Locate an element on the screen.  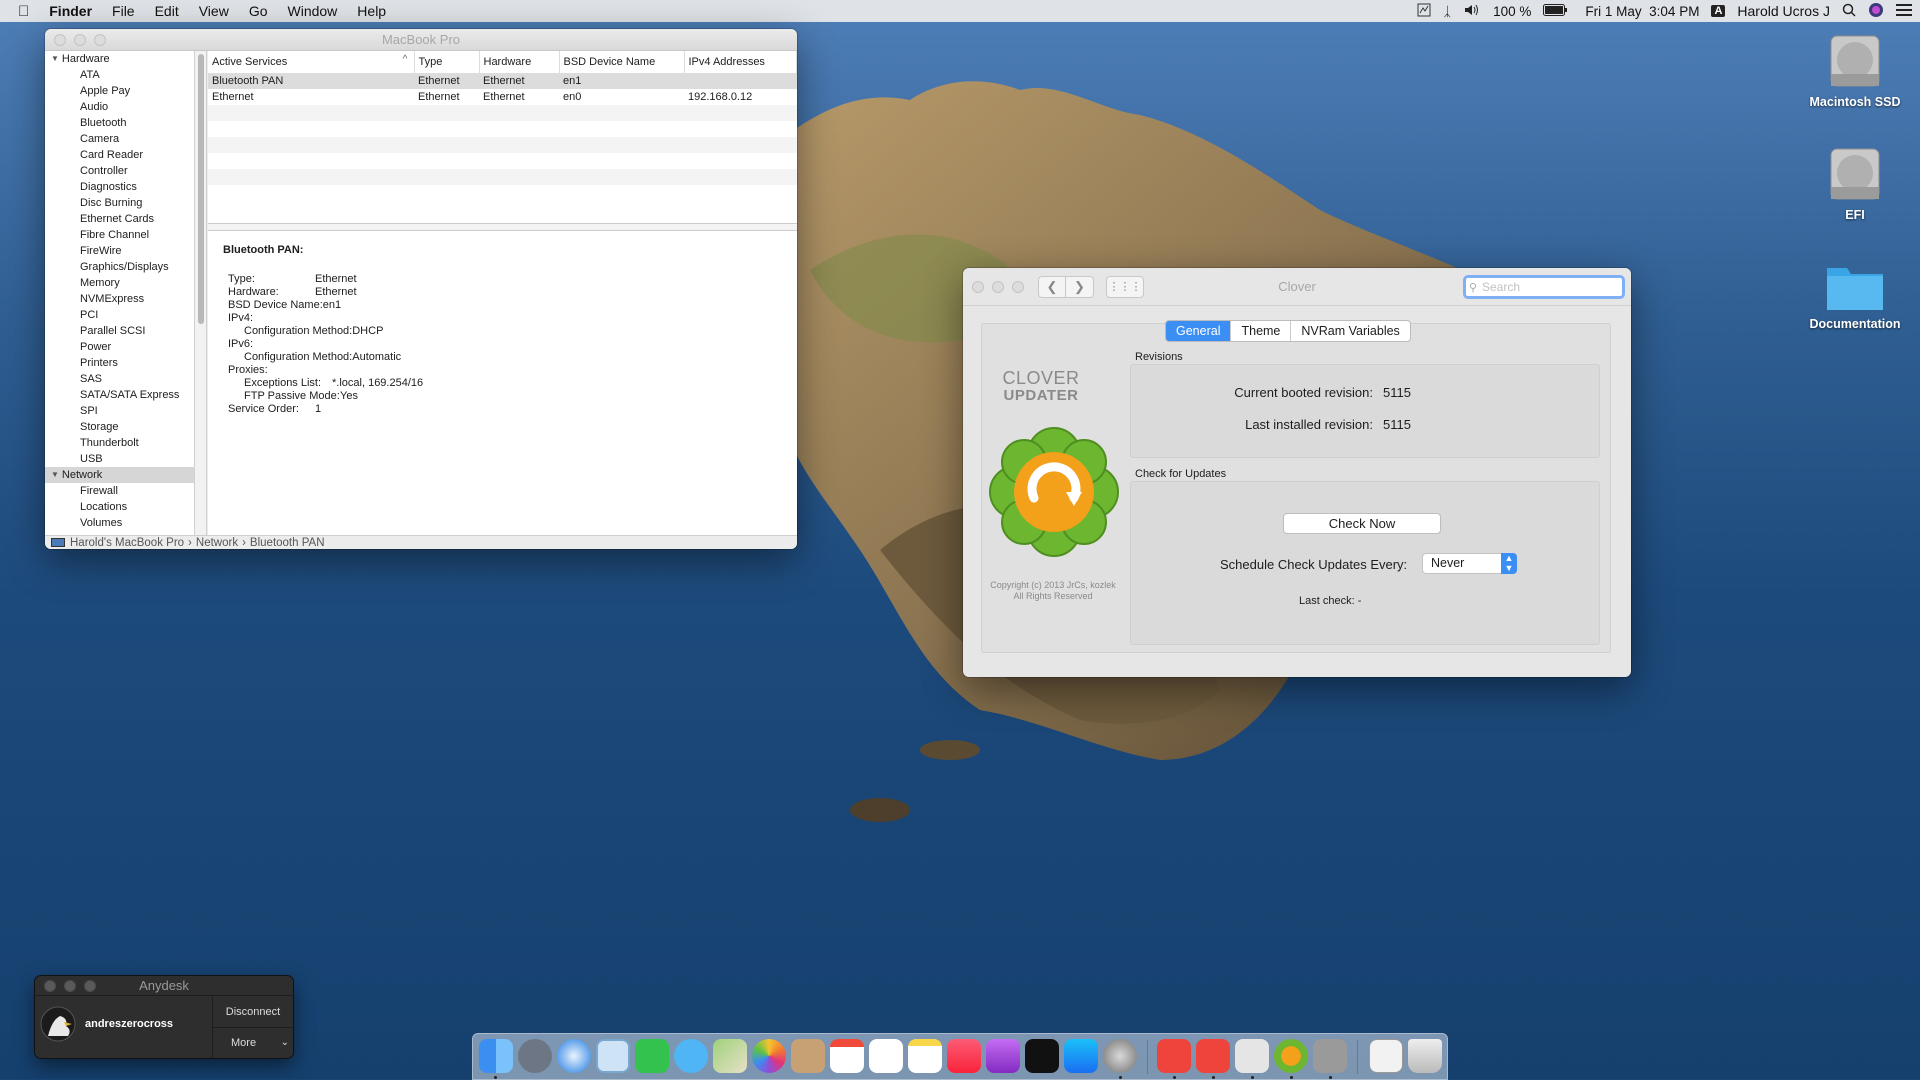
sidebar-group-hardware: ▼ Hardware is located at coordinates (119, 59).